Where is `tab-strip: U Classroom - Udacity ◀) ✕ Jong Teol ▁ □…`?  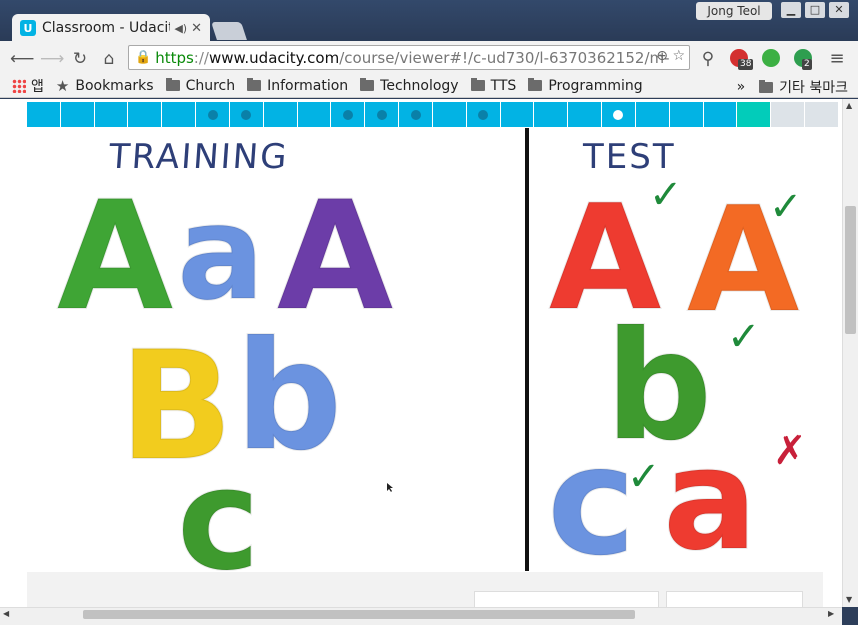
tab-strip: U Classroom - Udacity ◀) ✕ Jong Teol ▁ □… is located at coordinates (429, 21).